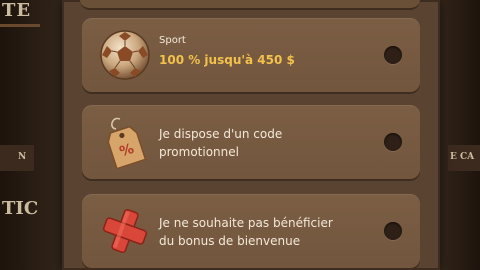 This screenshot has height=270, width=480. I want to click on option-label-line1: Je ne souhaite pas bénéficier, so click(246, 223).